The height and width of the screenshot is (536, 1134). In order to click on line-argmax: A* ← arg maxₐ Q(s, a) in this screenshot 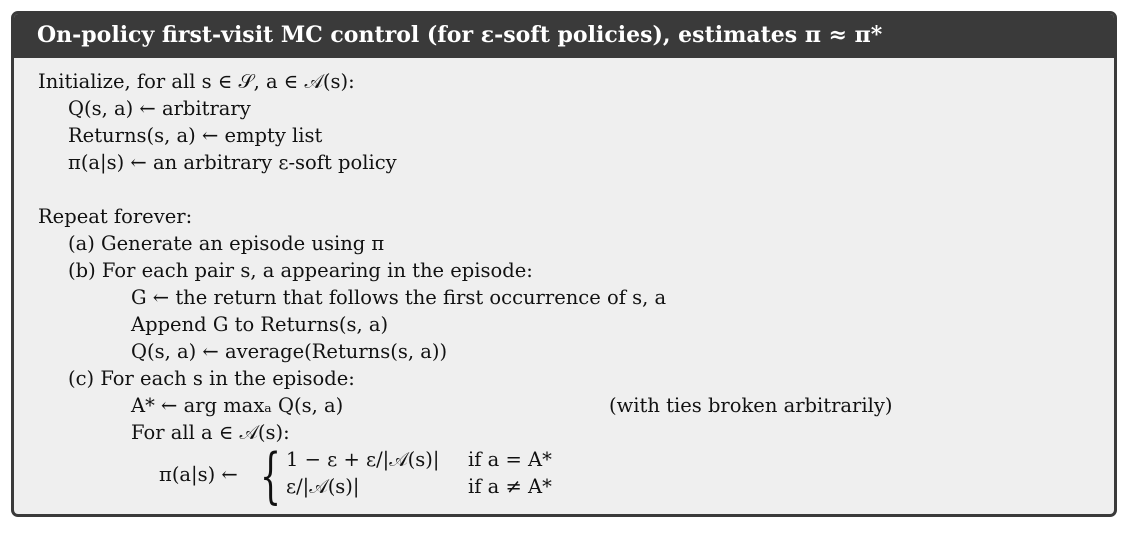, I will do `click(237, 405)`.